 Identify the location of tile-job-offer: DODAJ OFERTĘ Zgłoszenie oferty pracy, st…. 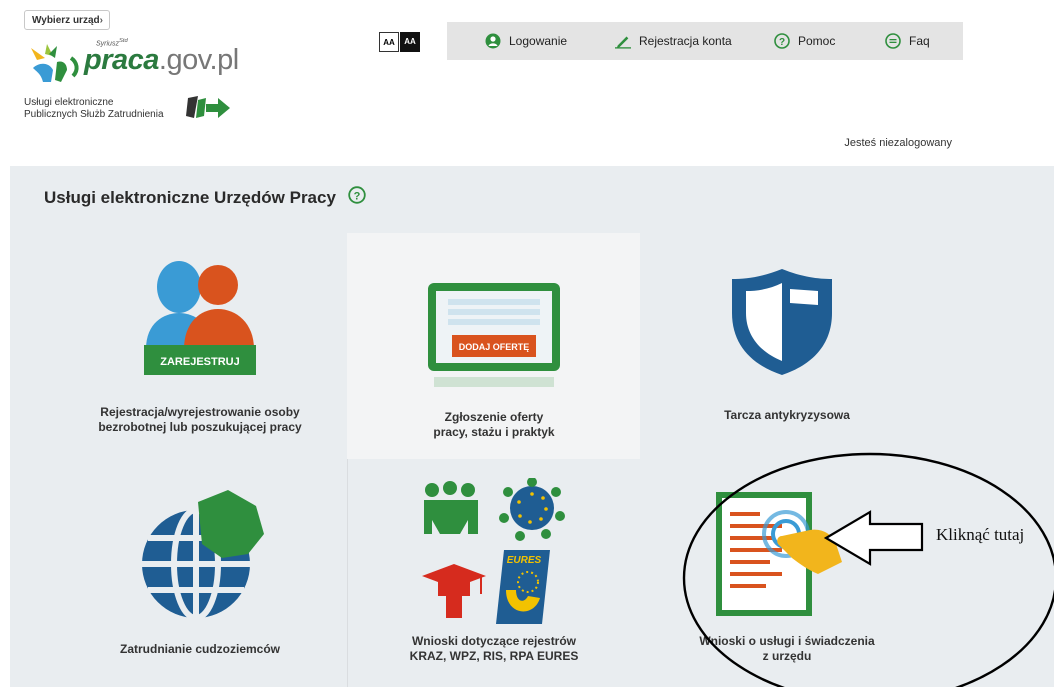
(494, 345).